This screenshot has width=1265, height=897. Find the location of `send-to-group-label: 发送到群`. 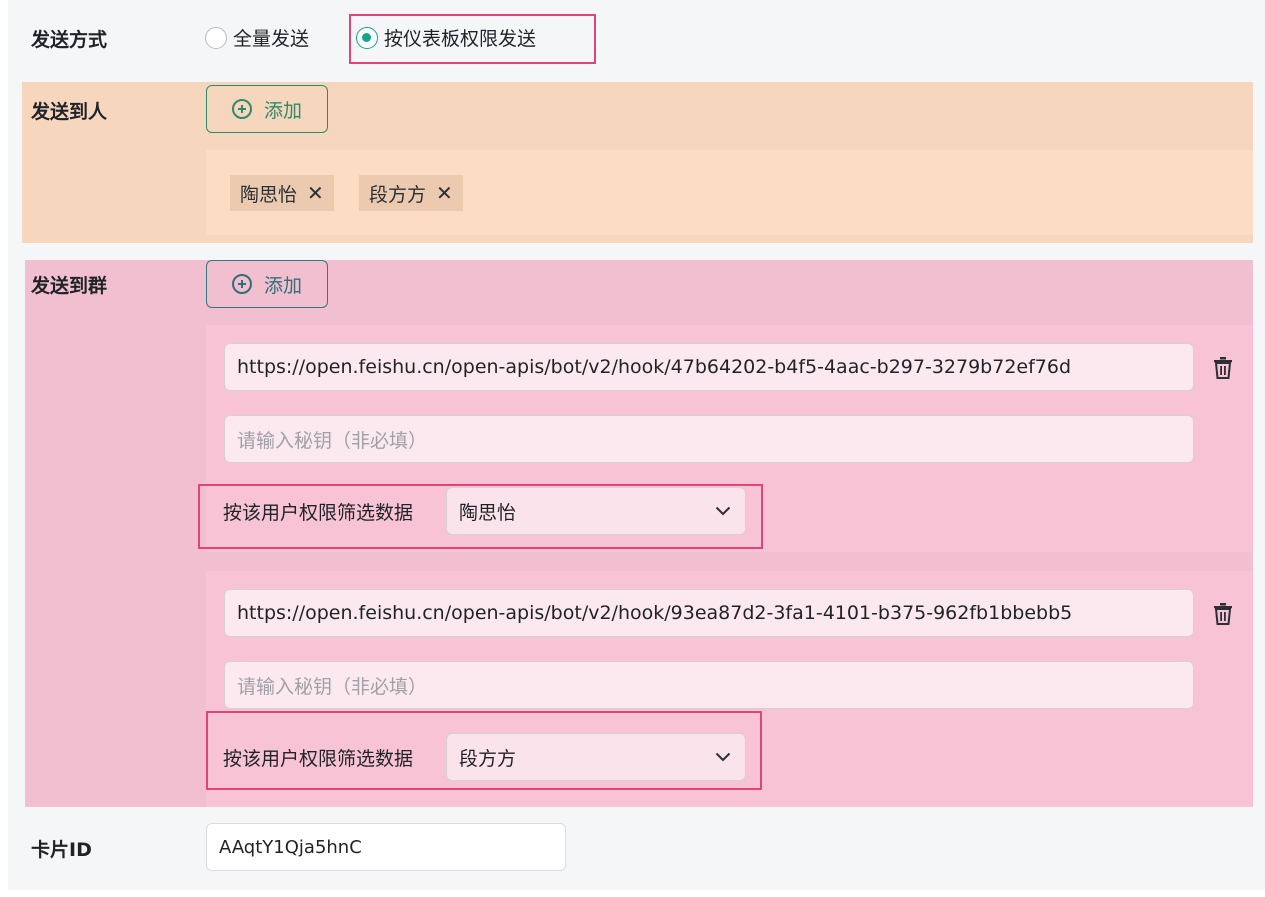

send-to-group-label: 发送到群 is located at coordinates (69, 286).